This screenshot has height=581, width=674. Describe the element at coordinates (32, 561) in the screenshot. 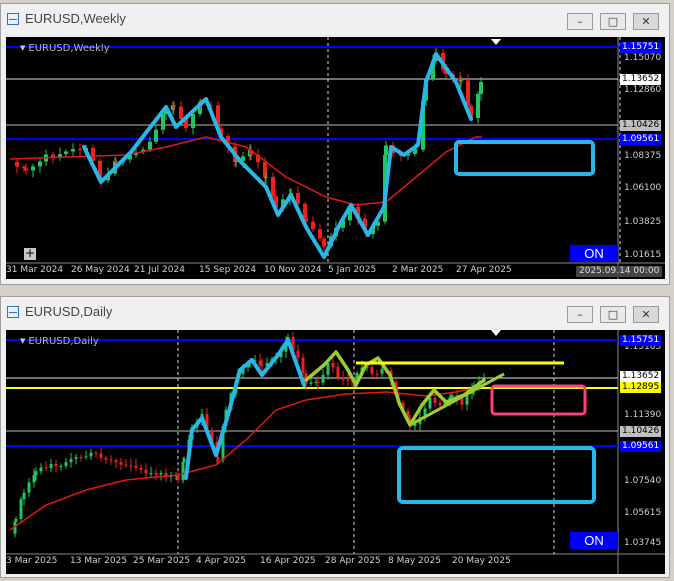

I see `time-axis-label: 3 Mar 2025` at that location.